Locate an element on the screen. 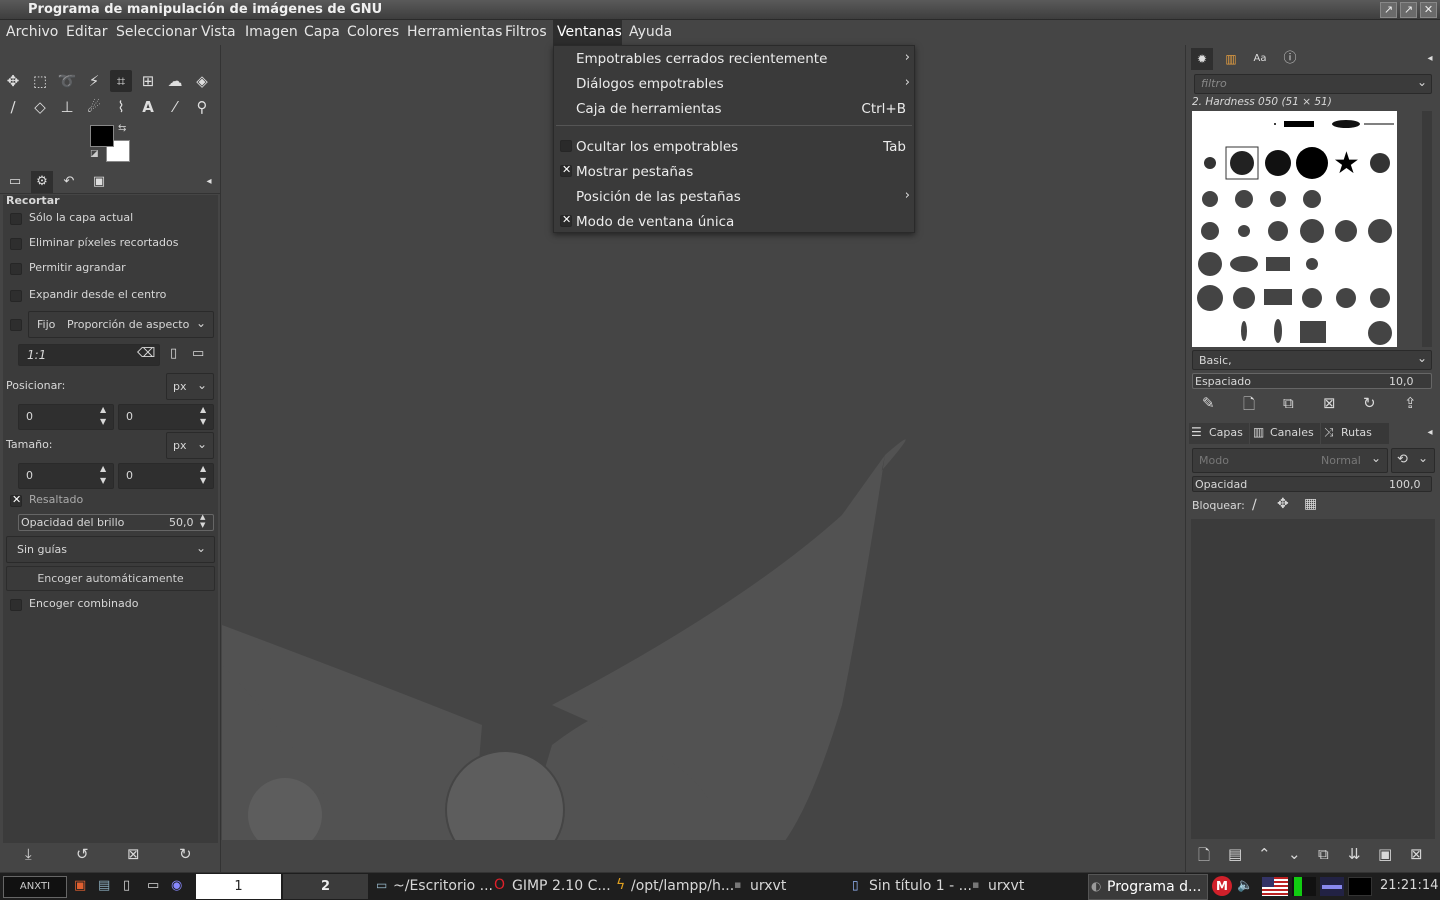 This screenshot has width=1440, height=900. expand-center-checkbox is located at coordinates (16, 296).